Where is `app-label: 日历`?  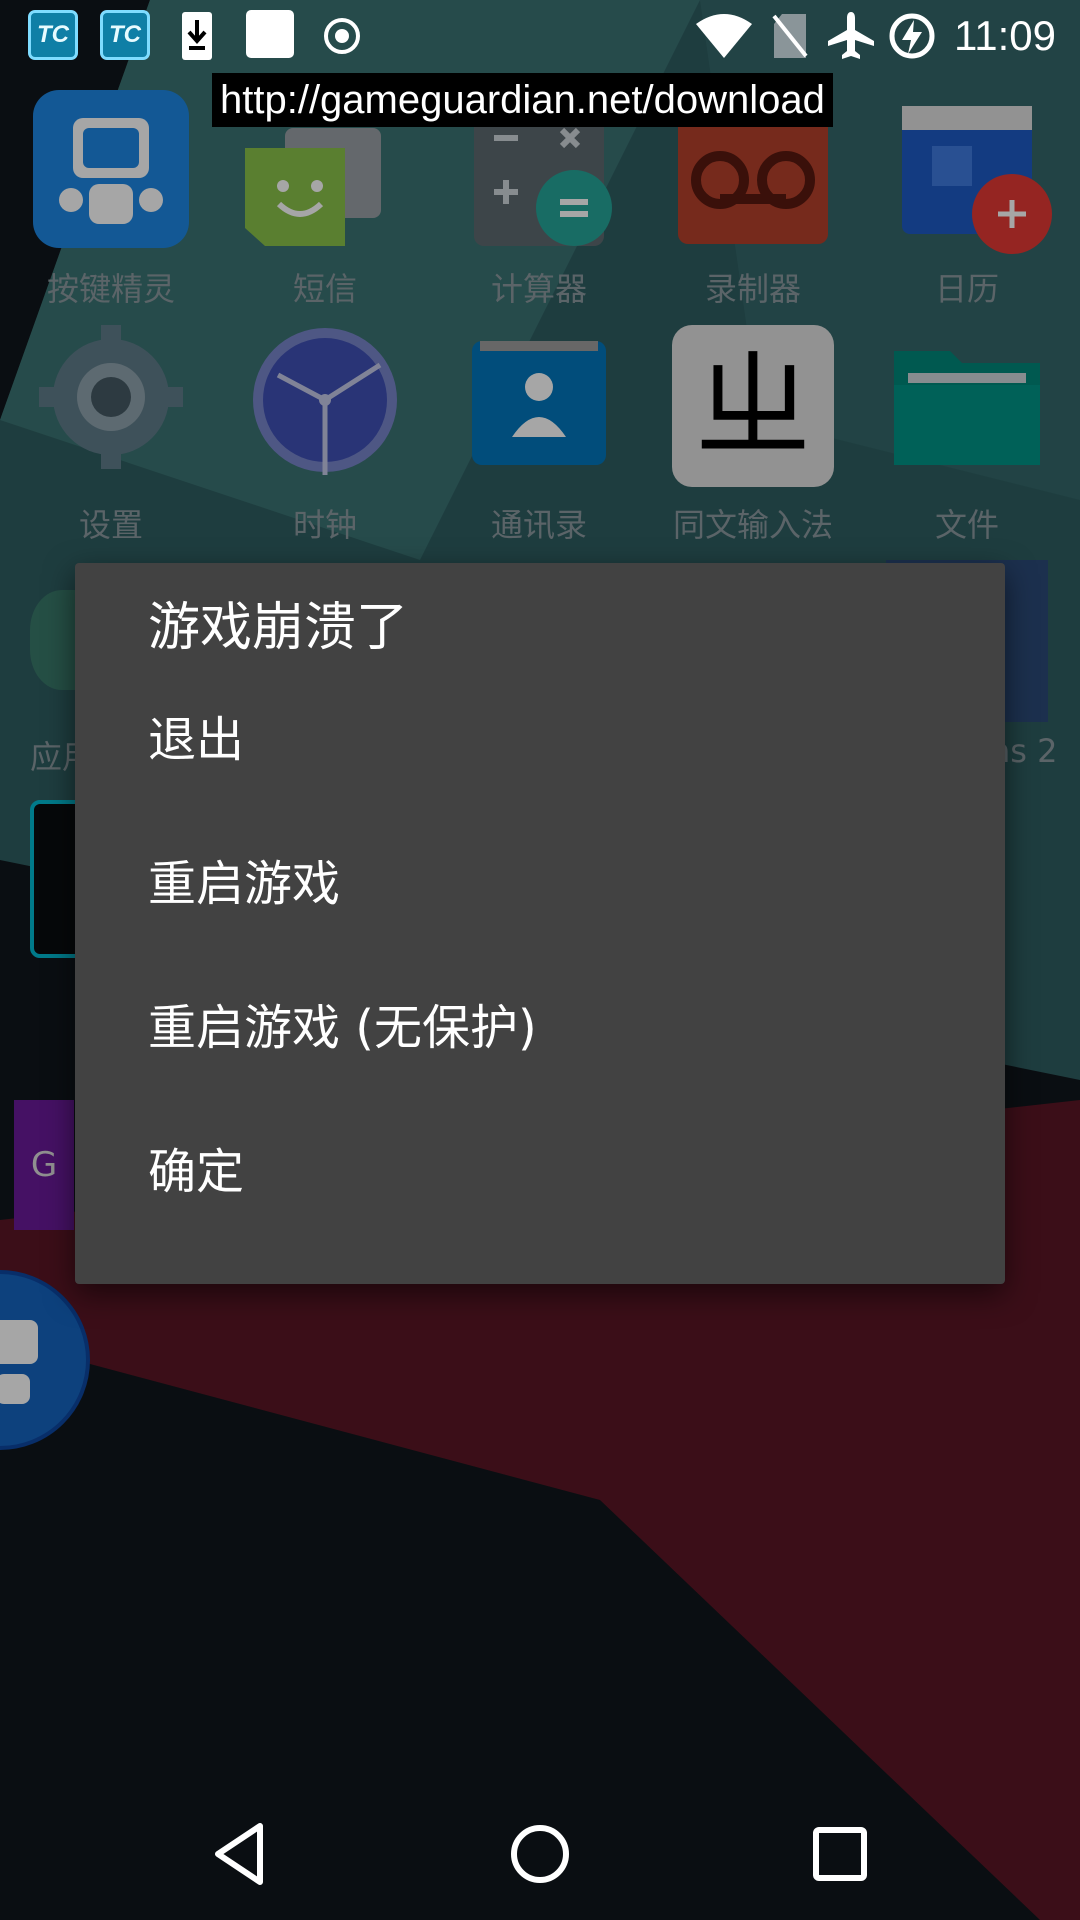
app-label: 日历 is located at coordinates (966, 289).